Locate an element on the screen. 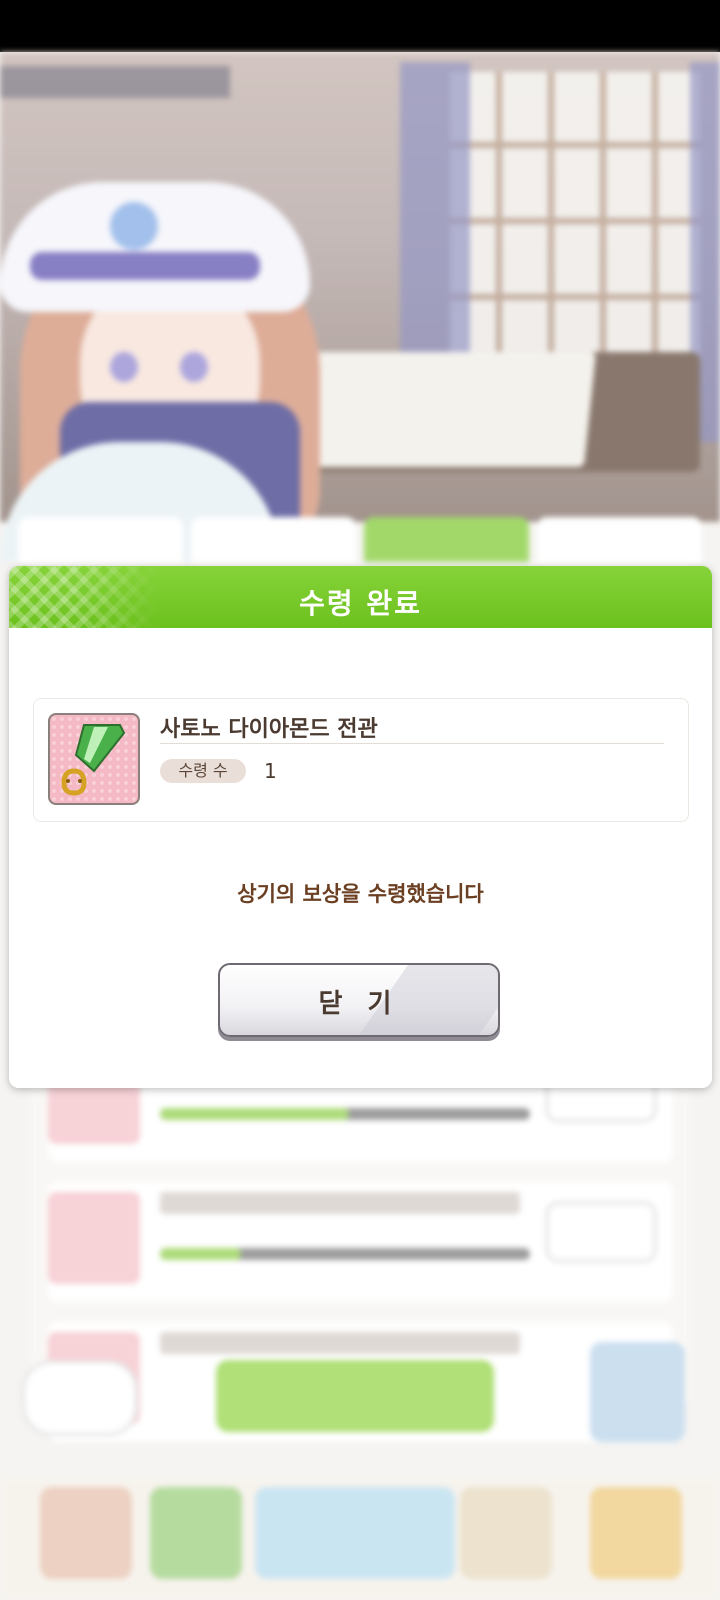 Image resolution: width=720 pixels, height=1600 pixels. reward-count-value: 1 is located at coordinates (270, 771).